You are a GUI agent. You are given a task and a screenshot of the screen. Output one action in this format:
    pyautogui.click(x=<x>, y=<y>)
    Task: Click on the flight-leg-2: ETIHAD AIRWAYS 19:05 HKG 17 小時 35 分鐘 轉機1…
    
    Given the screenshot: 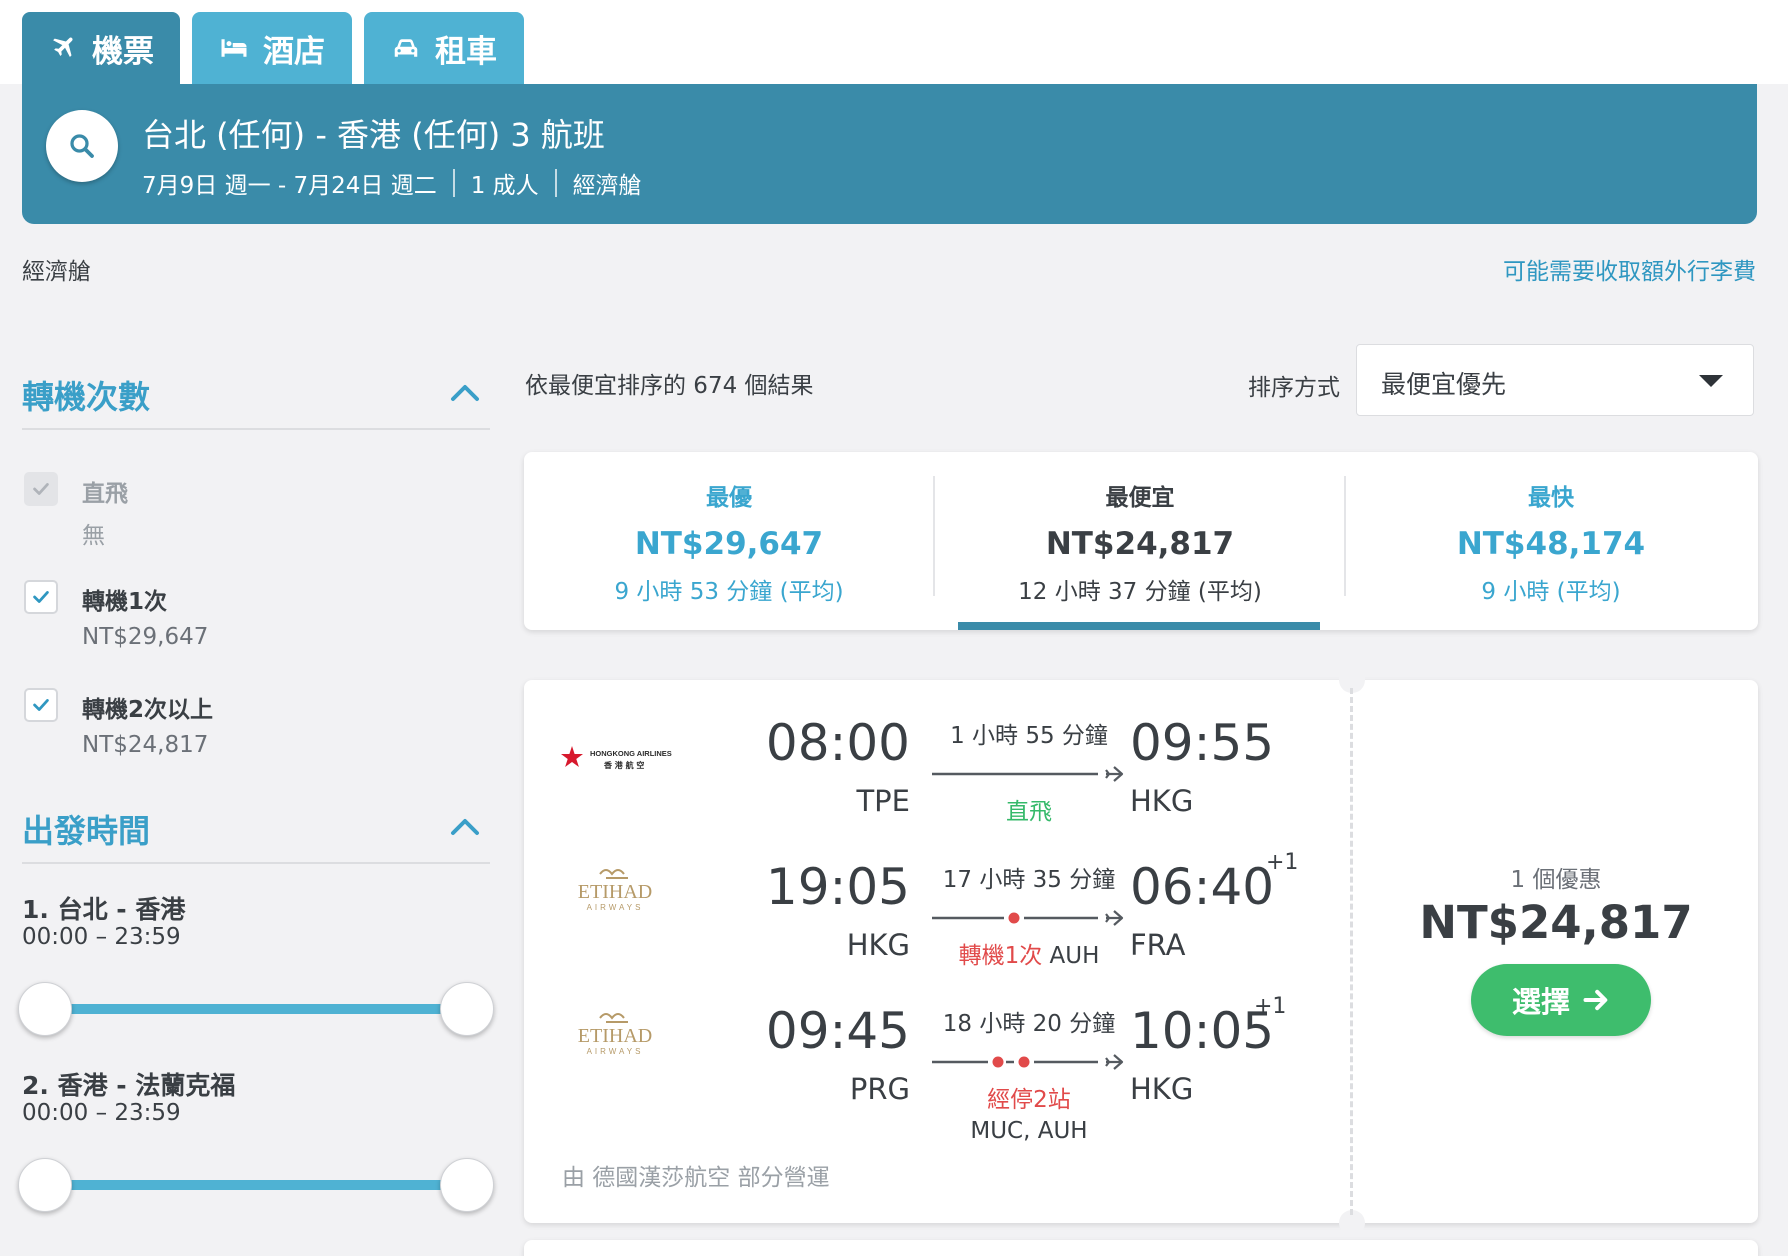 What is the action you would take?
    pyautogui.click(x=934, y=896)
    